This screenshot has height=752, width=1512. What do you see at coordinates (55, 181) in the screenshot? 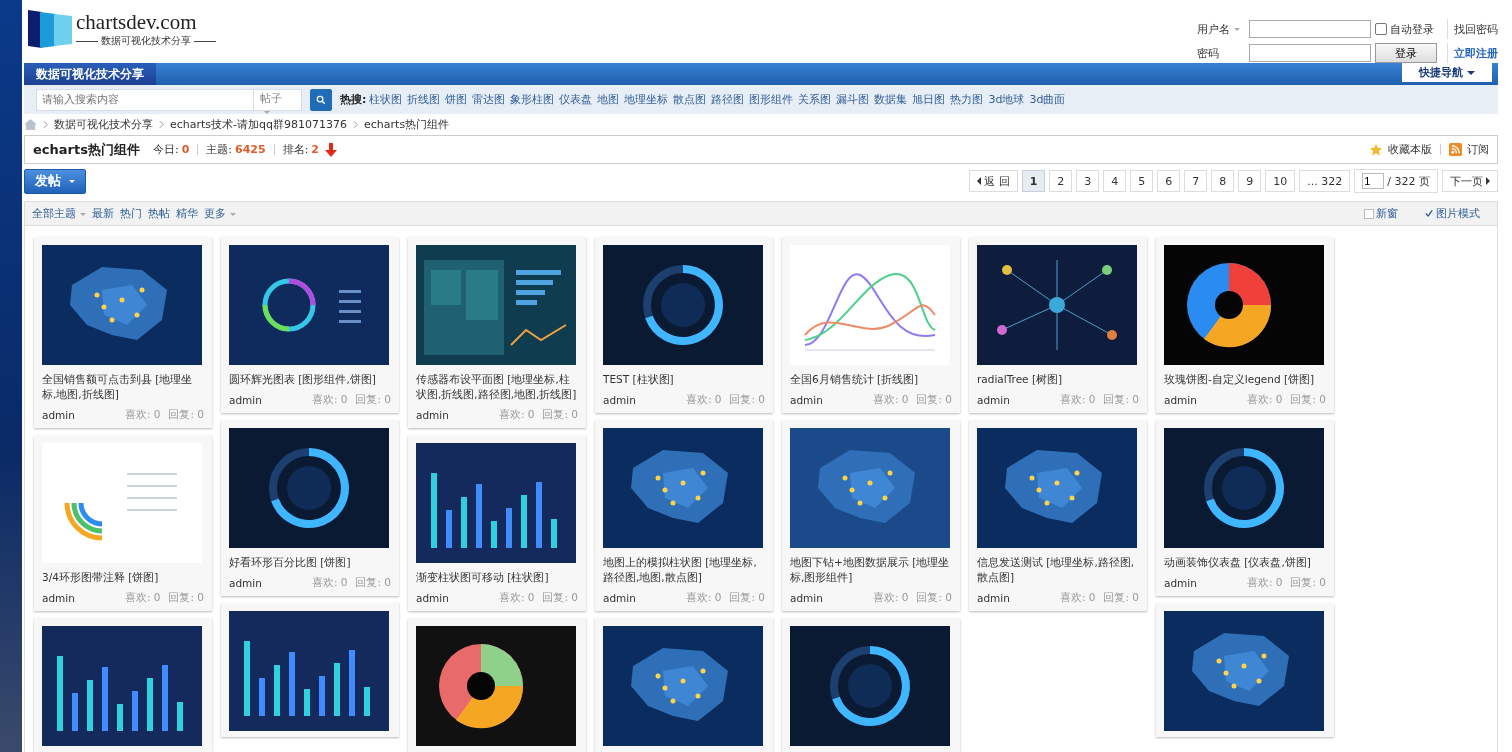
I see `new-post-button: 发帖` at bounding box center [55, 181].